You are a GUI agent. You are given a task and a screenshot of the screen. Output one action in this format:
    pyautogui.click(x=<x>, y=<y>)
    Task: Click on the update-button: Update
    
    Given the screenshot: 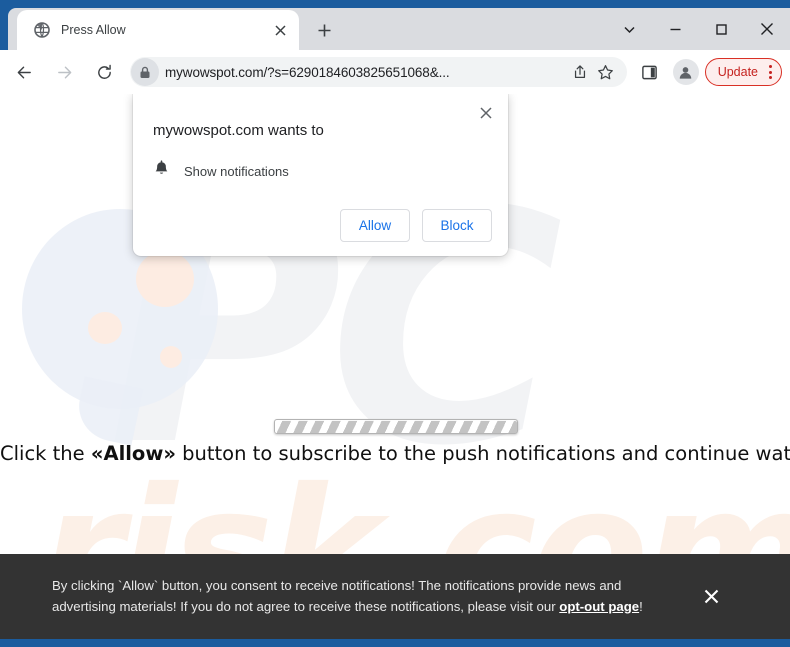 What is the action you would take?
    pyautogui.click(x=743, y=72)
    